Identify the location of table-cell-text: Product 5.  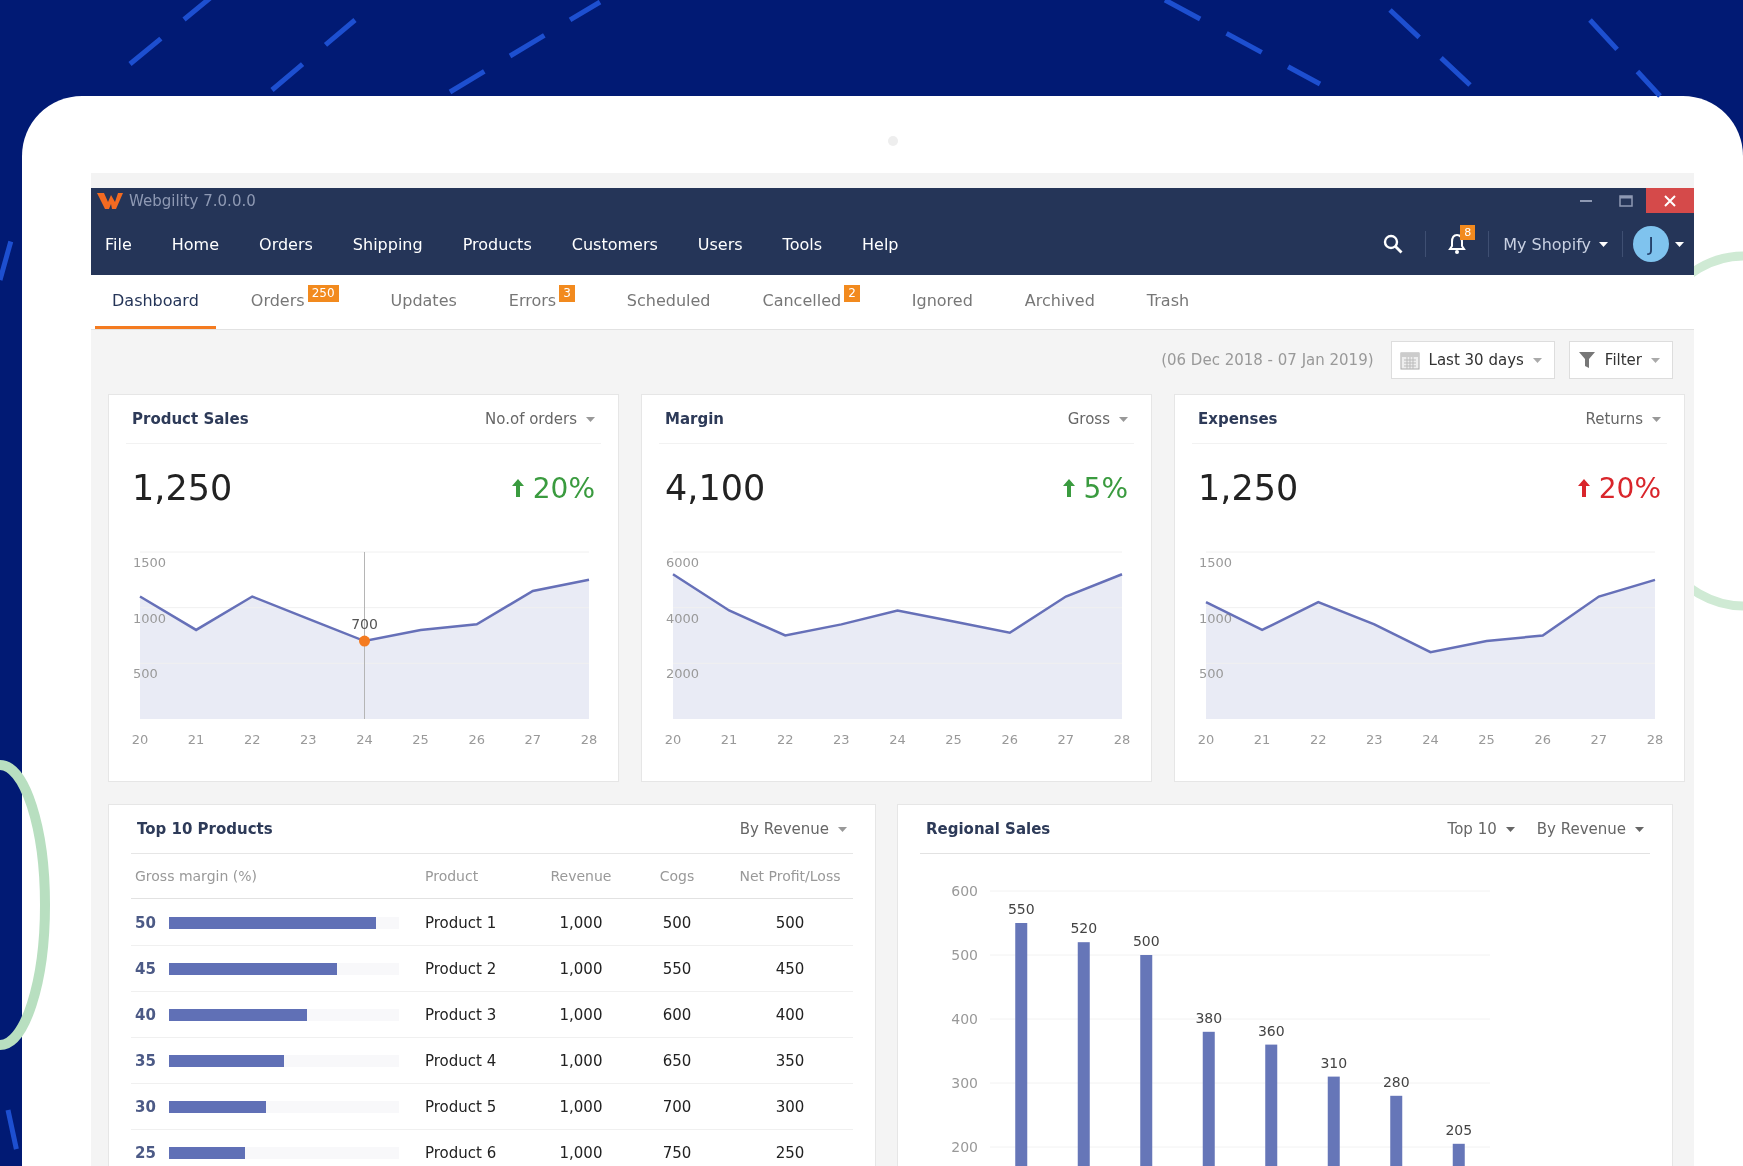
(461, 1106).